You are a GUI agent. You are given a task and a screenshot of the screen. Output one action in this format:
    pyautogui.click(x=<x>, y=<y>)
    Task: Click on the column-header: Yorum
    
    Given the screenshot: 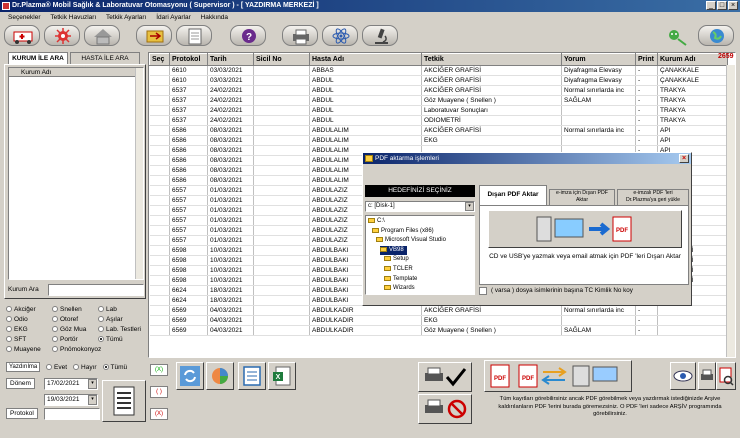 What is the action you would take?
    pyautogui.click(x=598, y=59)
    